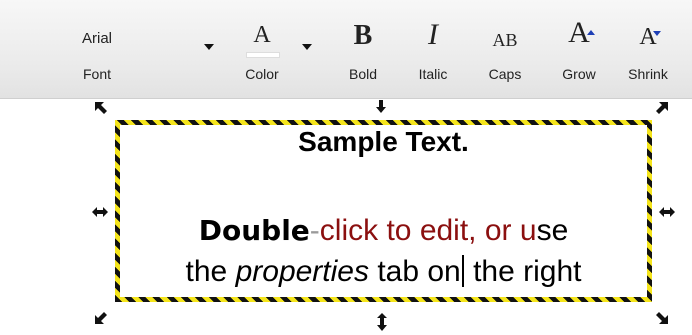 The height and width of the screenshot is (335, 692). What do you see at coordinates (381, 107) in the screenshot?
I see `resize-n-icon` at bounding box center [381, 107].